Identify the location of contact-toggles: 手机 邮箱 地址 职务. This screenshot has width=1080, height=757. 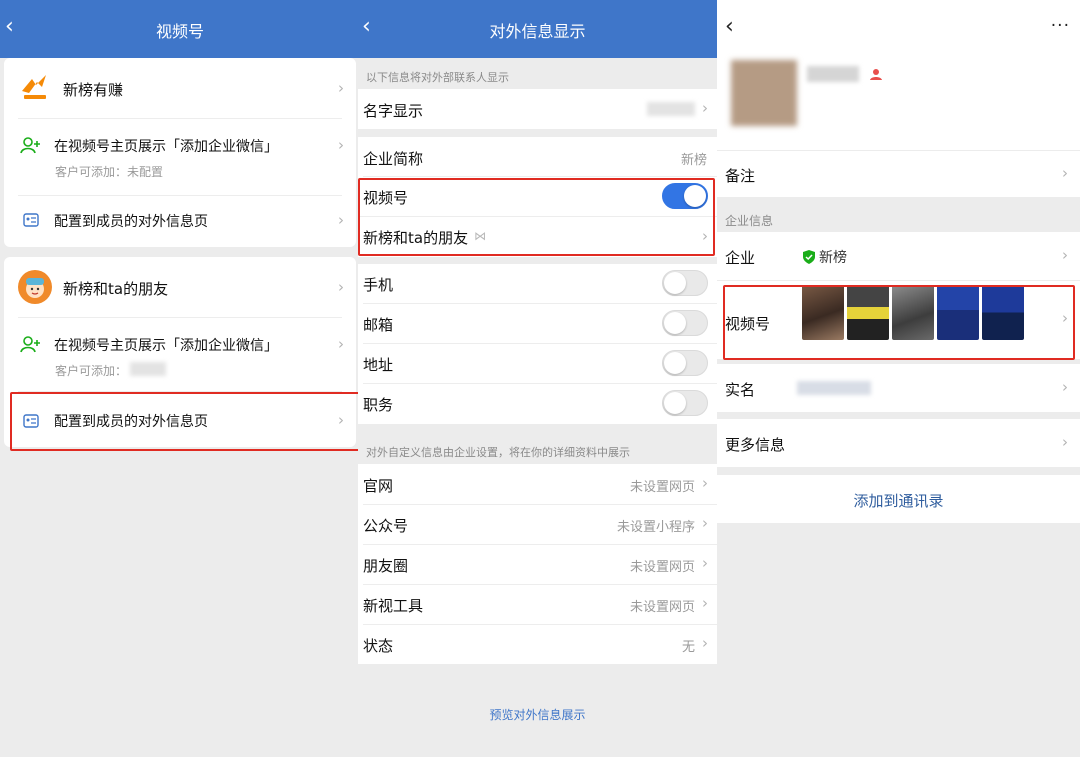
(537, 344).